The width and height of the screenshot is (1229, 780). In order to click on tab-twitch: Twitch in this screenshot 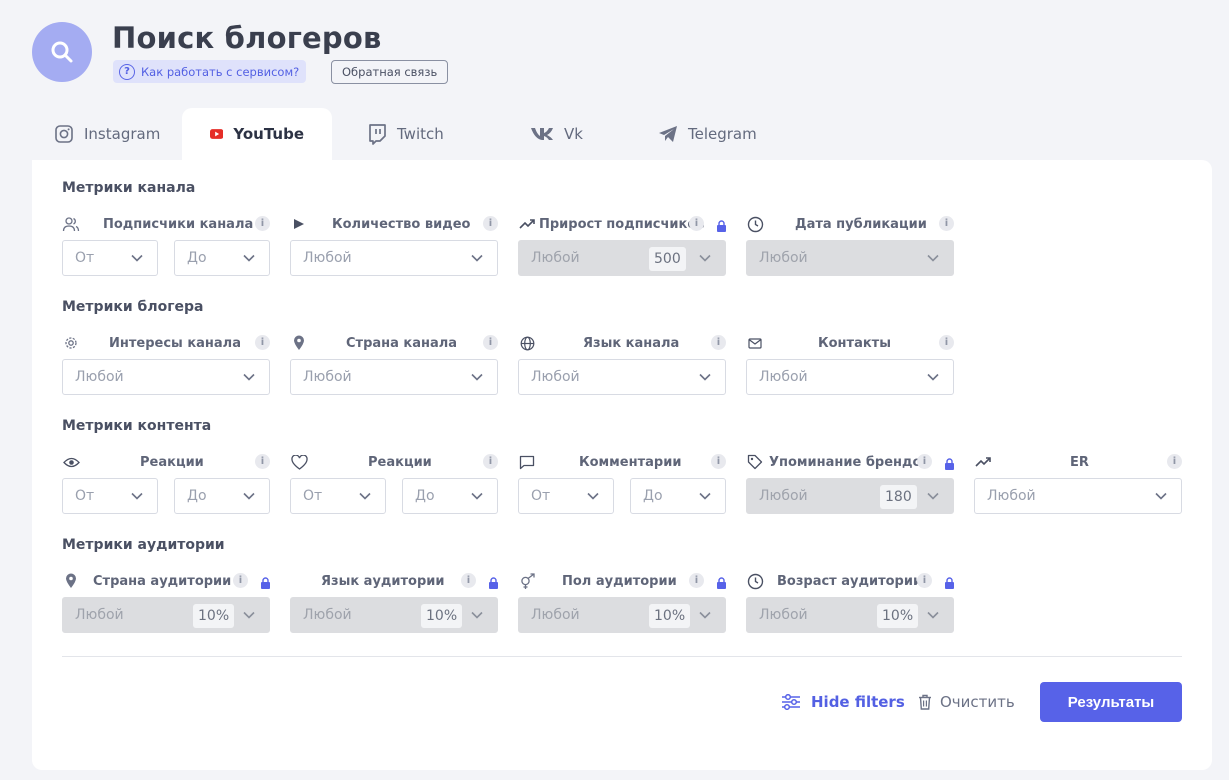, I will do `click(405, 134)`.